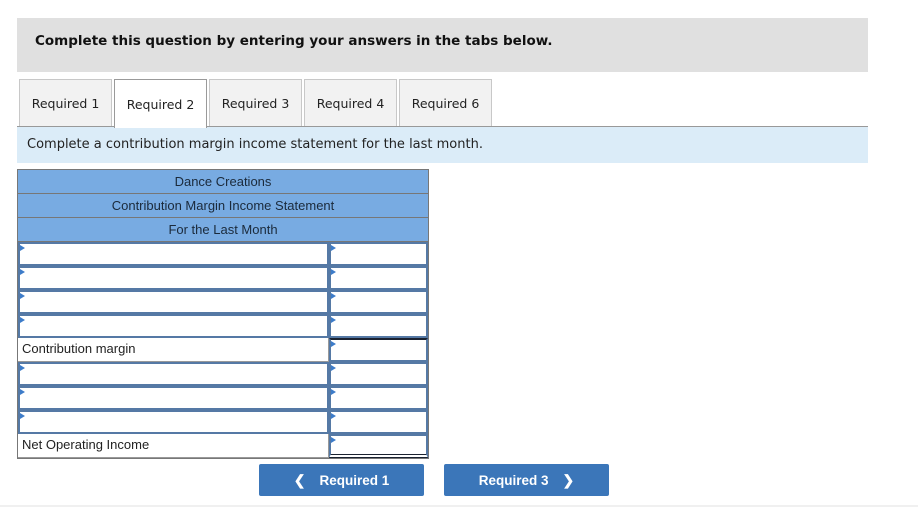 Image resolution: width=918 pixels, height=507 pixels. I want to click on contribution-margin-label: Contribution margin, so click(174, 350).